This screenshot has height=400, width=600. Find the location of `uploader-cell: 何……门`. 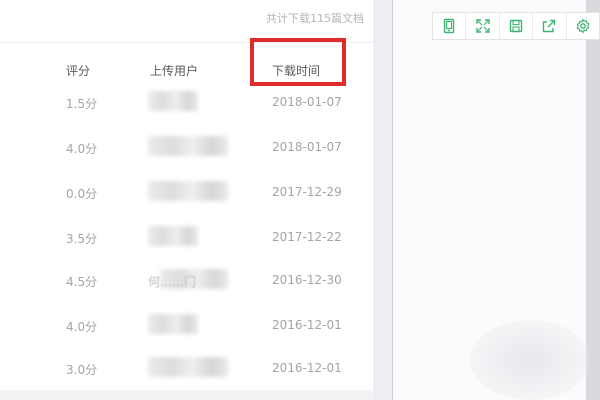

uploader-cell: 何……门 is located at coordinates (172, 282).